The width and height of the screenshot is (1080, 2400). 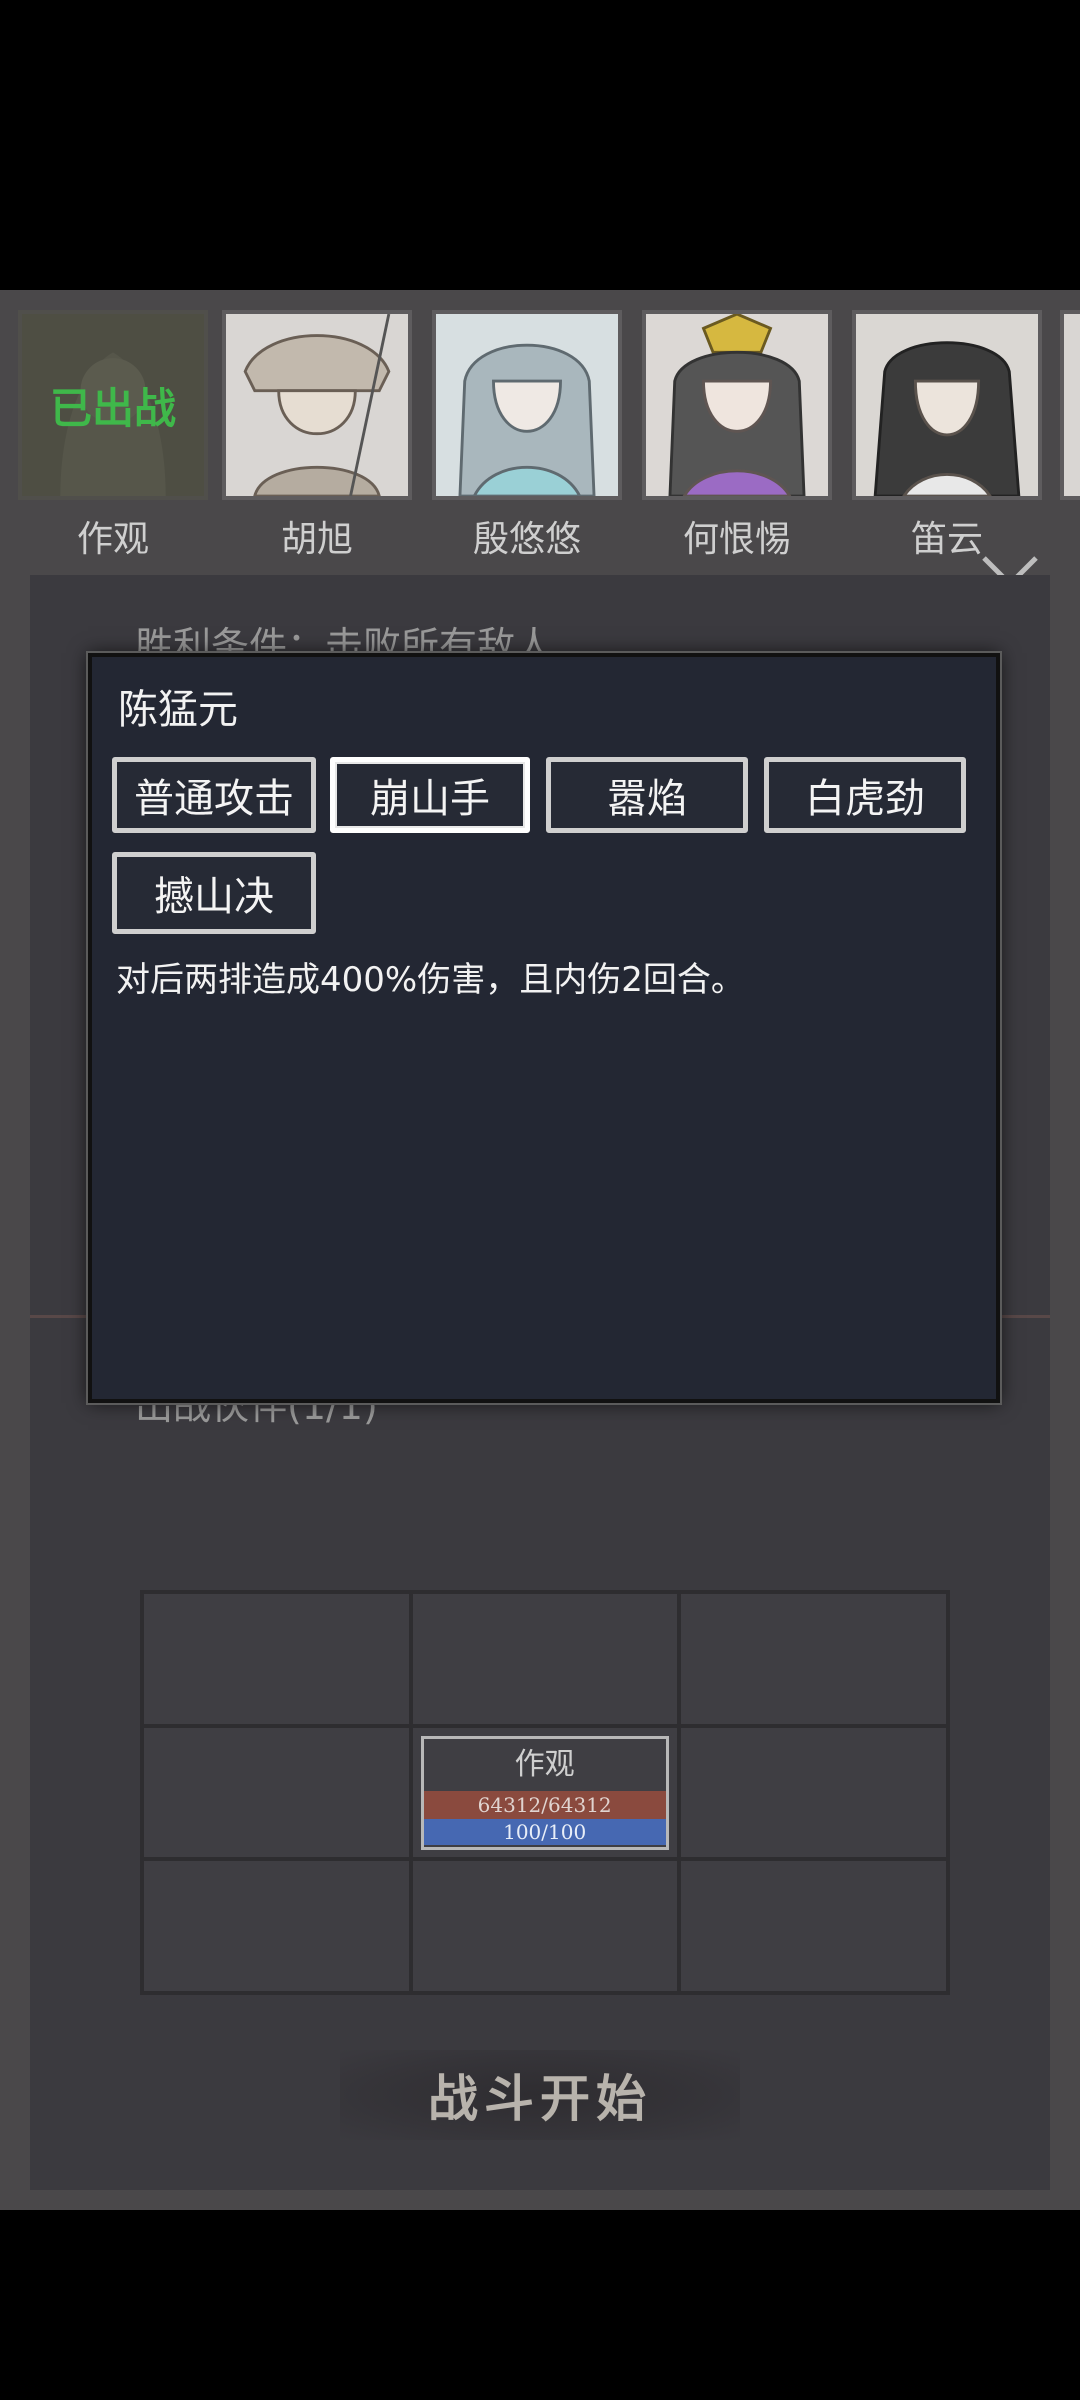 I want to click on skill-description: 对后两排造成400%伤害，且内伤2回合。, so click(x=430, y=980).